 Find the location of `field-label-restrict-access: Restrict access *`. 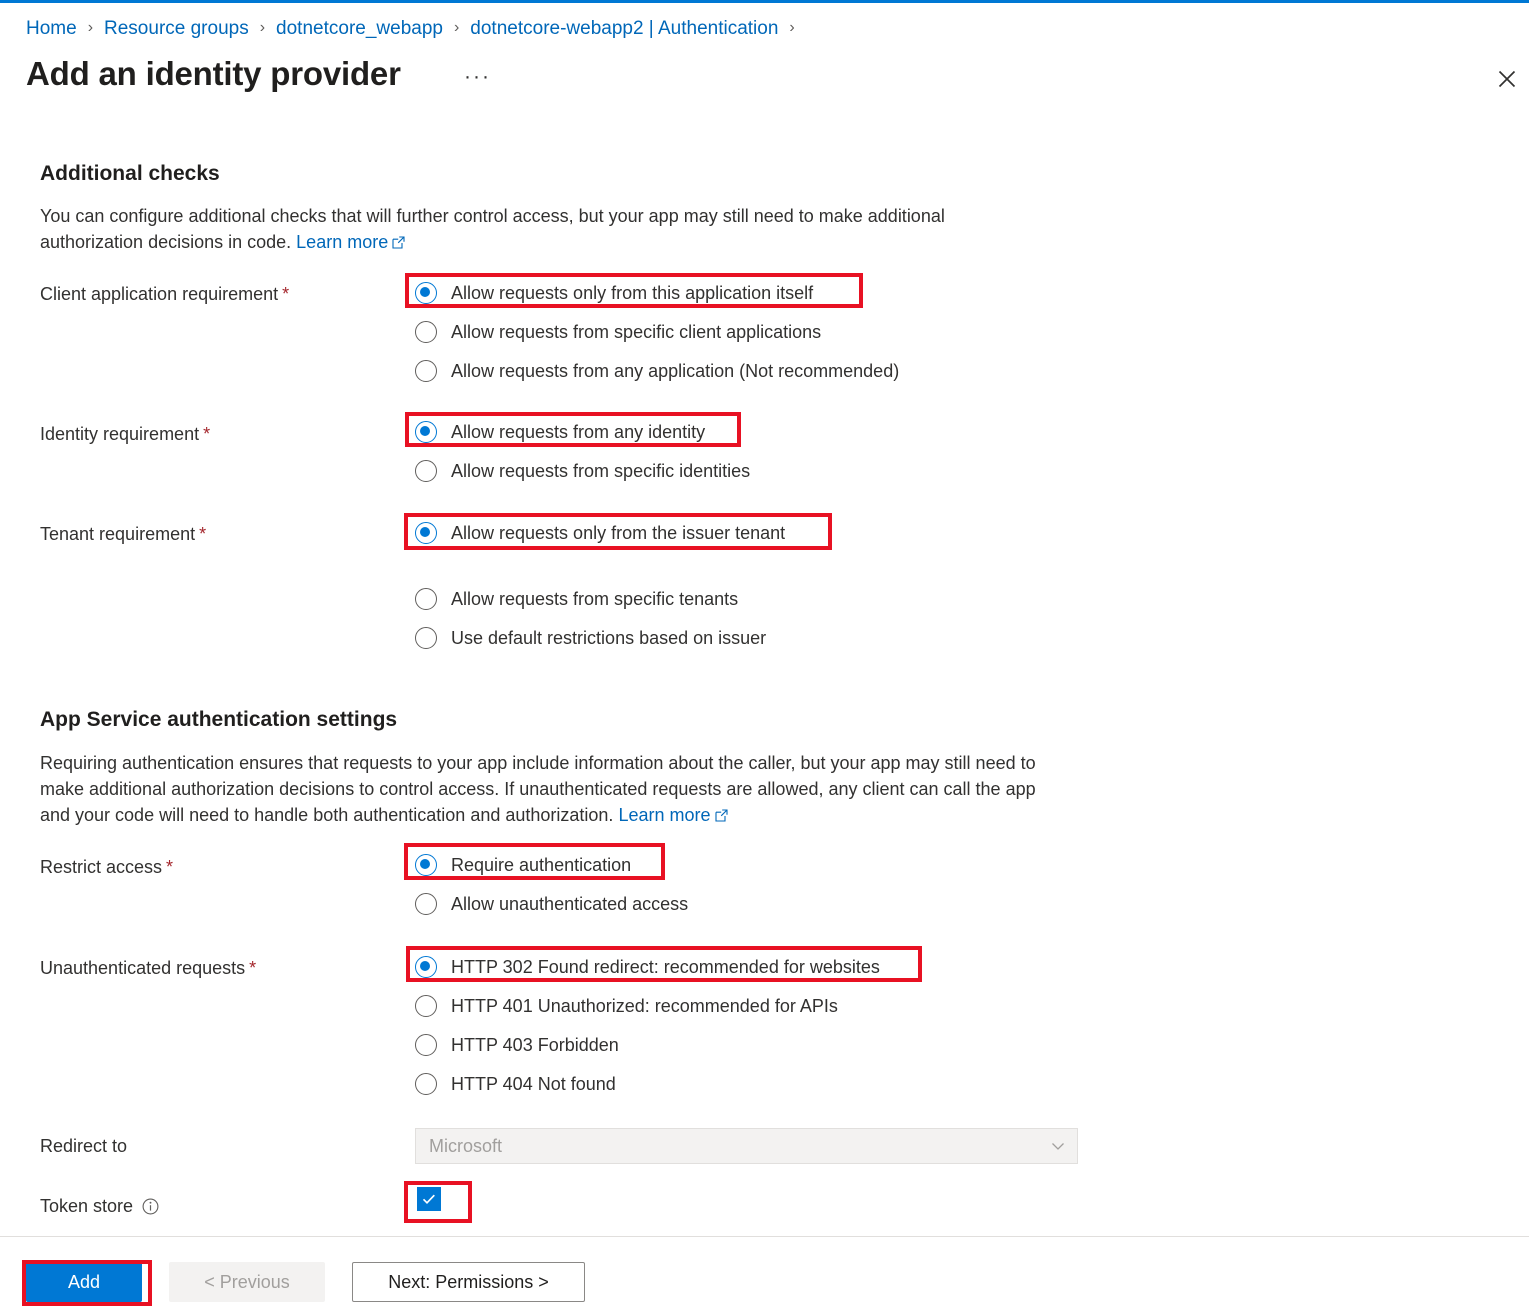

field-label-restrict-access: Restrict access * is located at coordinates (106, 867).